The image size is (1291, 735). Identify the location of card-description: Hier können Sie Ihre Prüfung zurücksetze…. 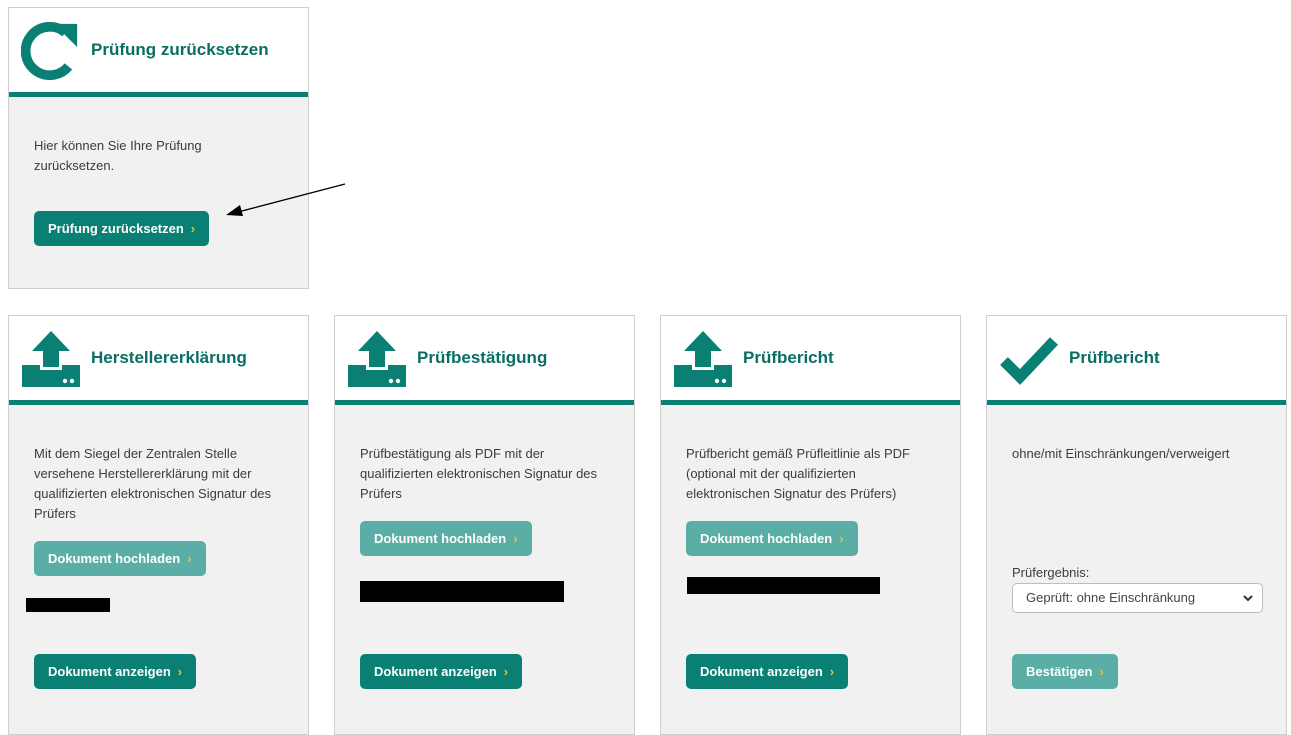
(118, 155).